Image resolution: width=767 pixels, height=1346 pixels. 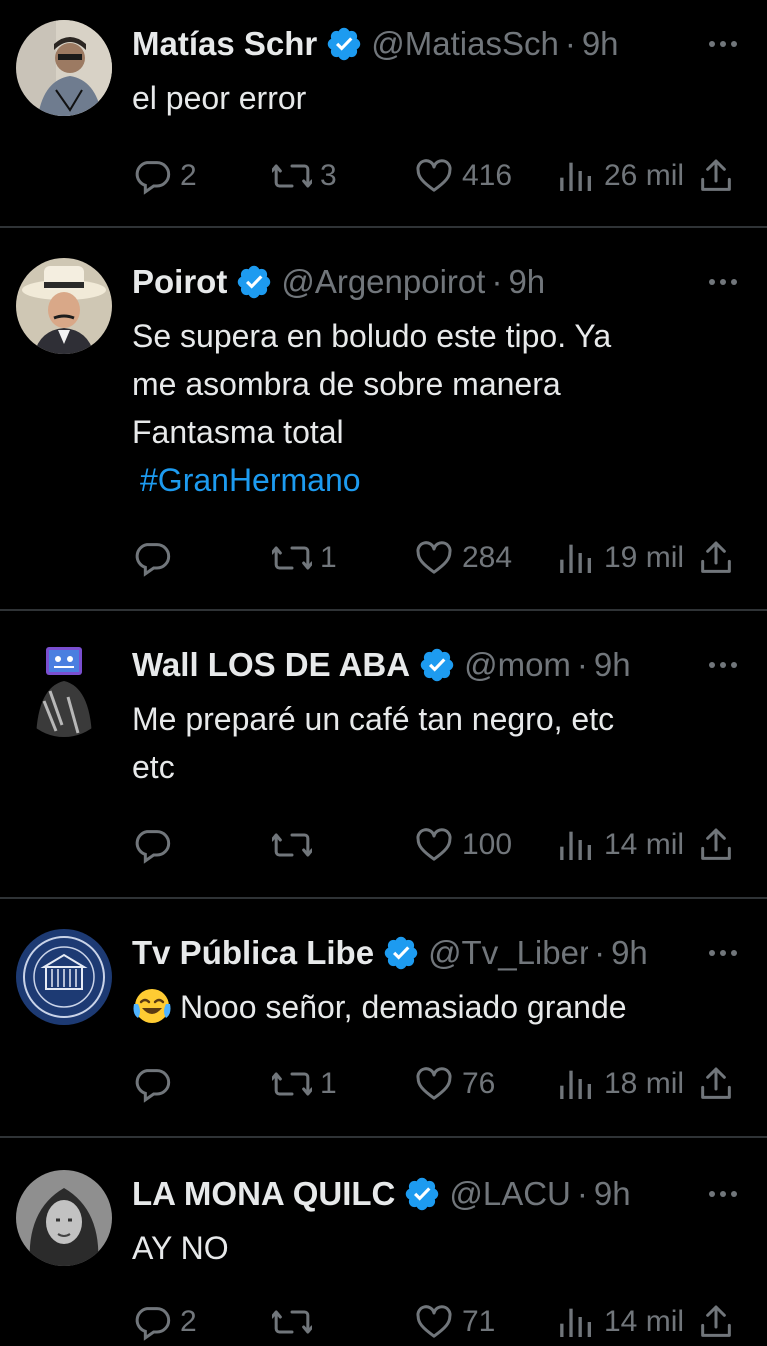 I want to click on like-button: 76, so click(x=454, y=1084).